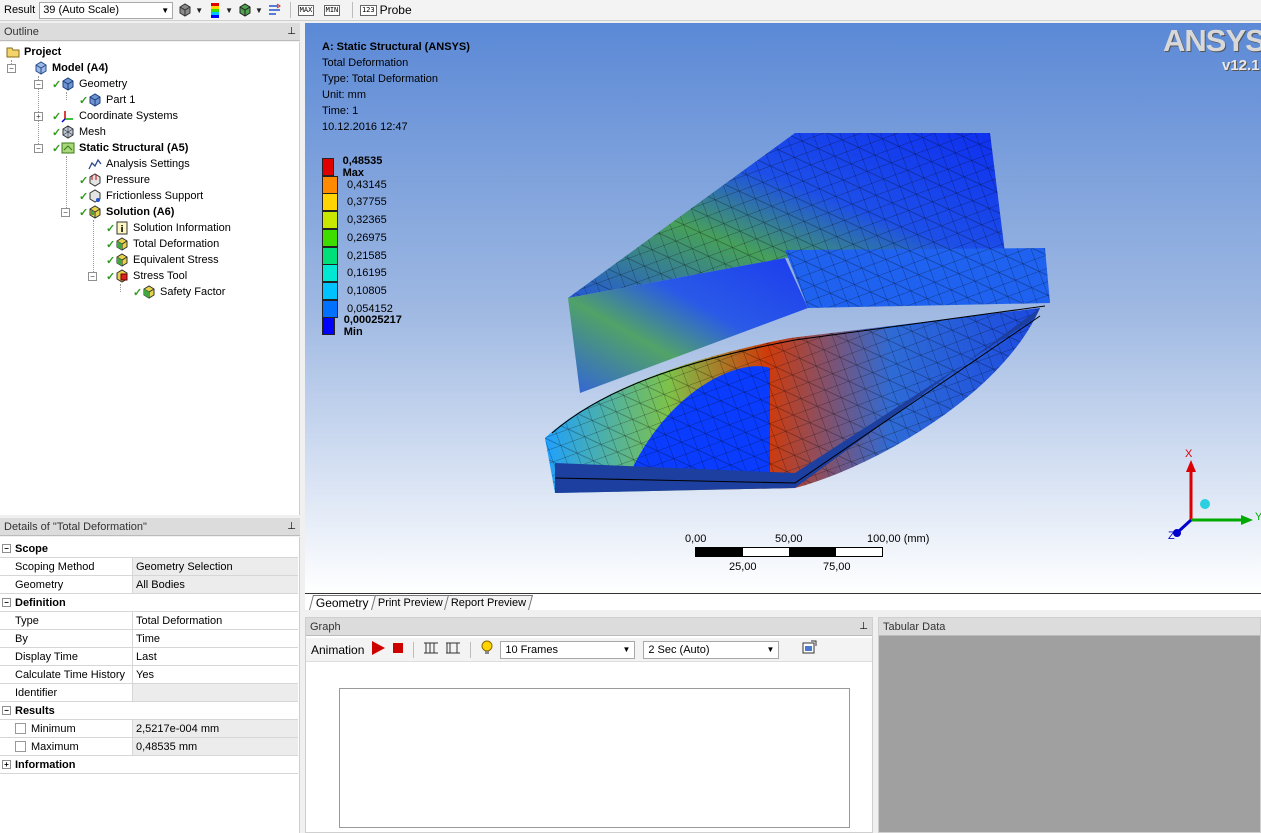  Describe the element at coordinates (215, 638) in the screenshot. I see `row-value: Time` at that location.